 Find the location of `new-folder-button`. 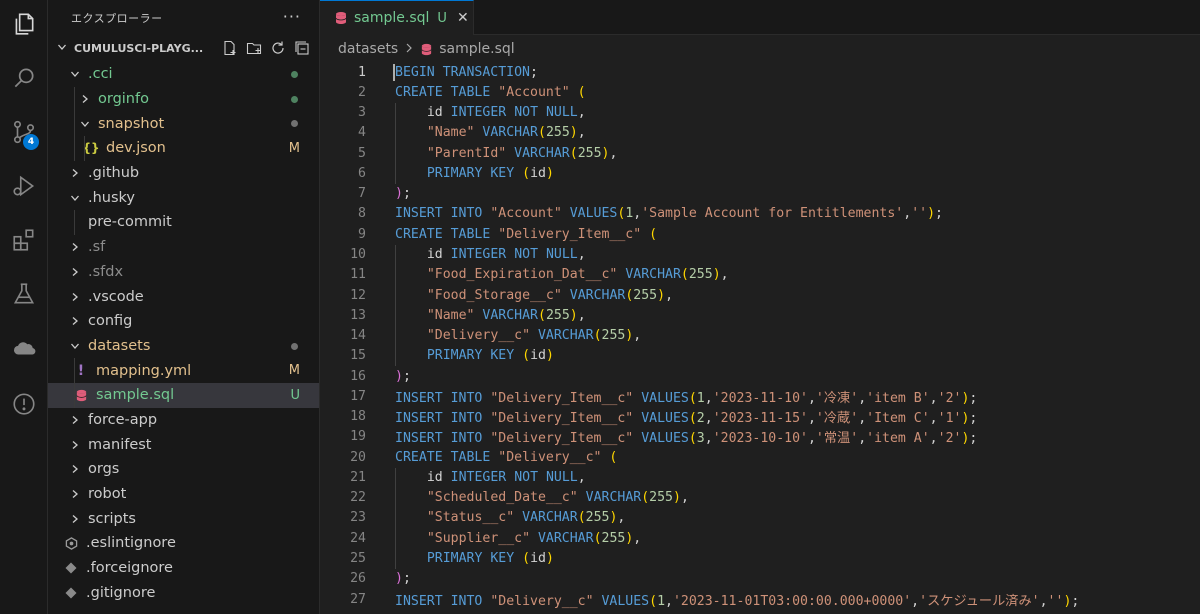

new-folder-button is located at coordinates (254, 48).